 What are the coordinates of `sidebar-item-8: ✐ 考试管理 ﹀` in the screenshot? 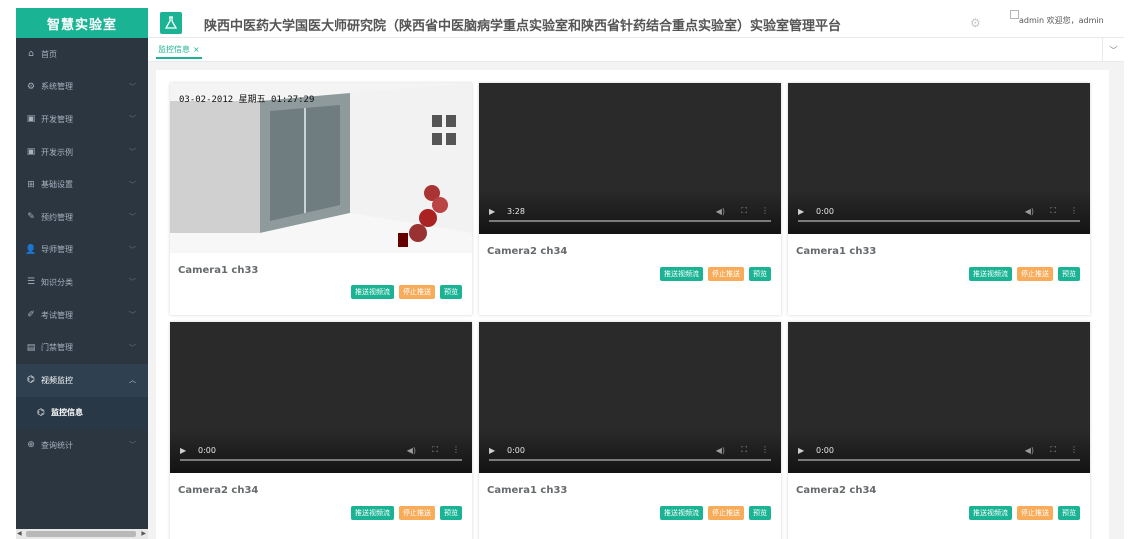 It's located at (82, 315).